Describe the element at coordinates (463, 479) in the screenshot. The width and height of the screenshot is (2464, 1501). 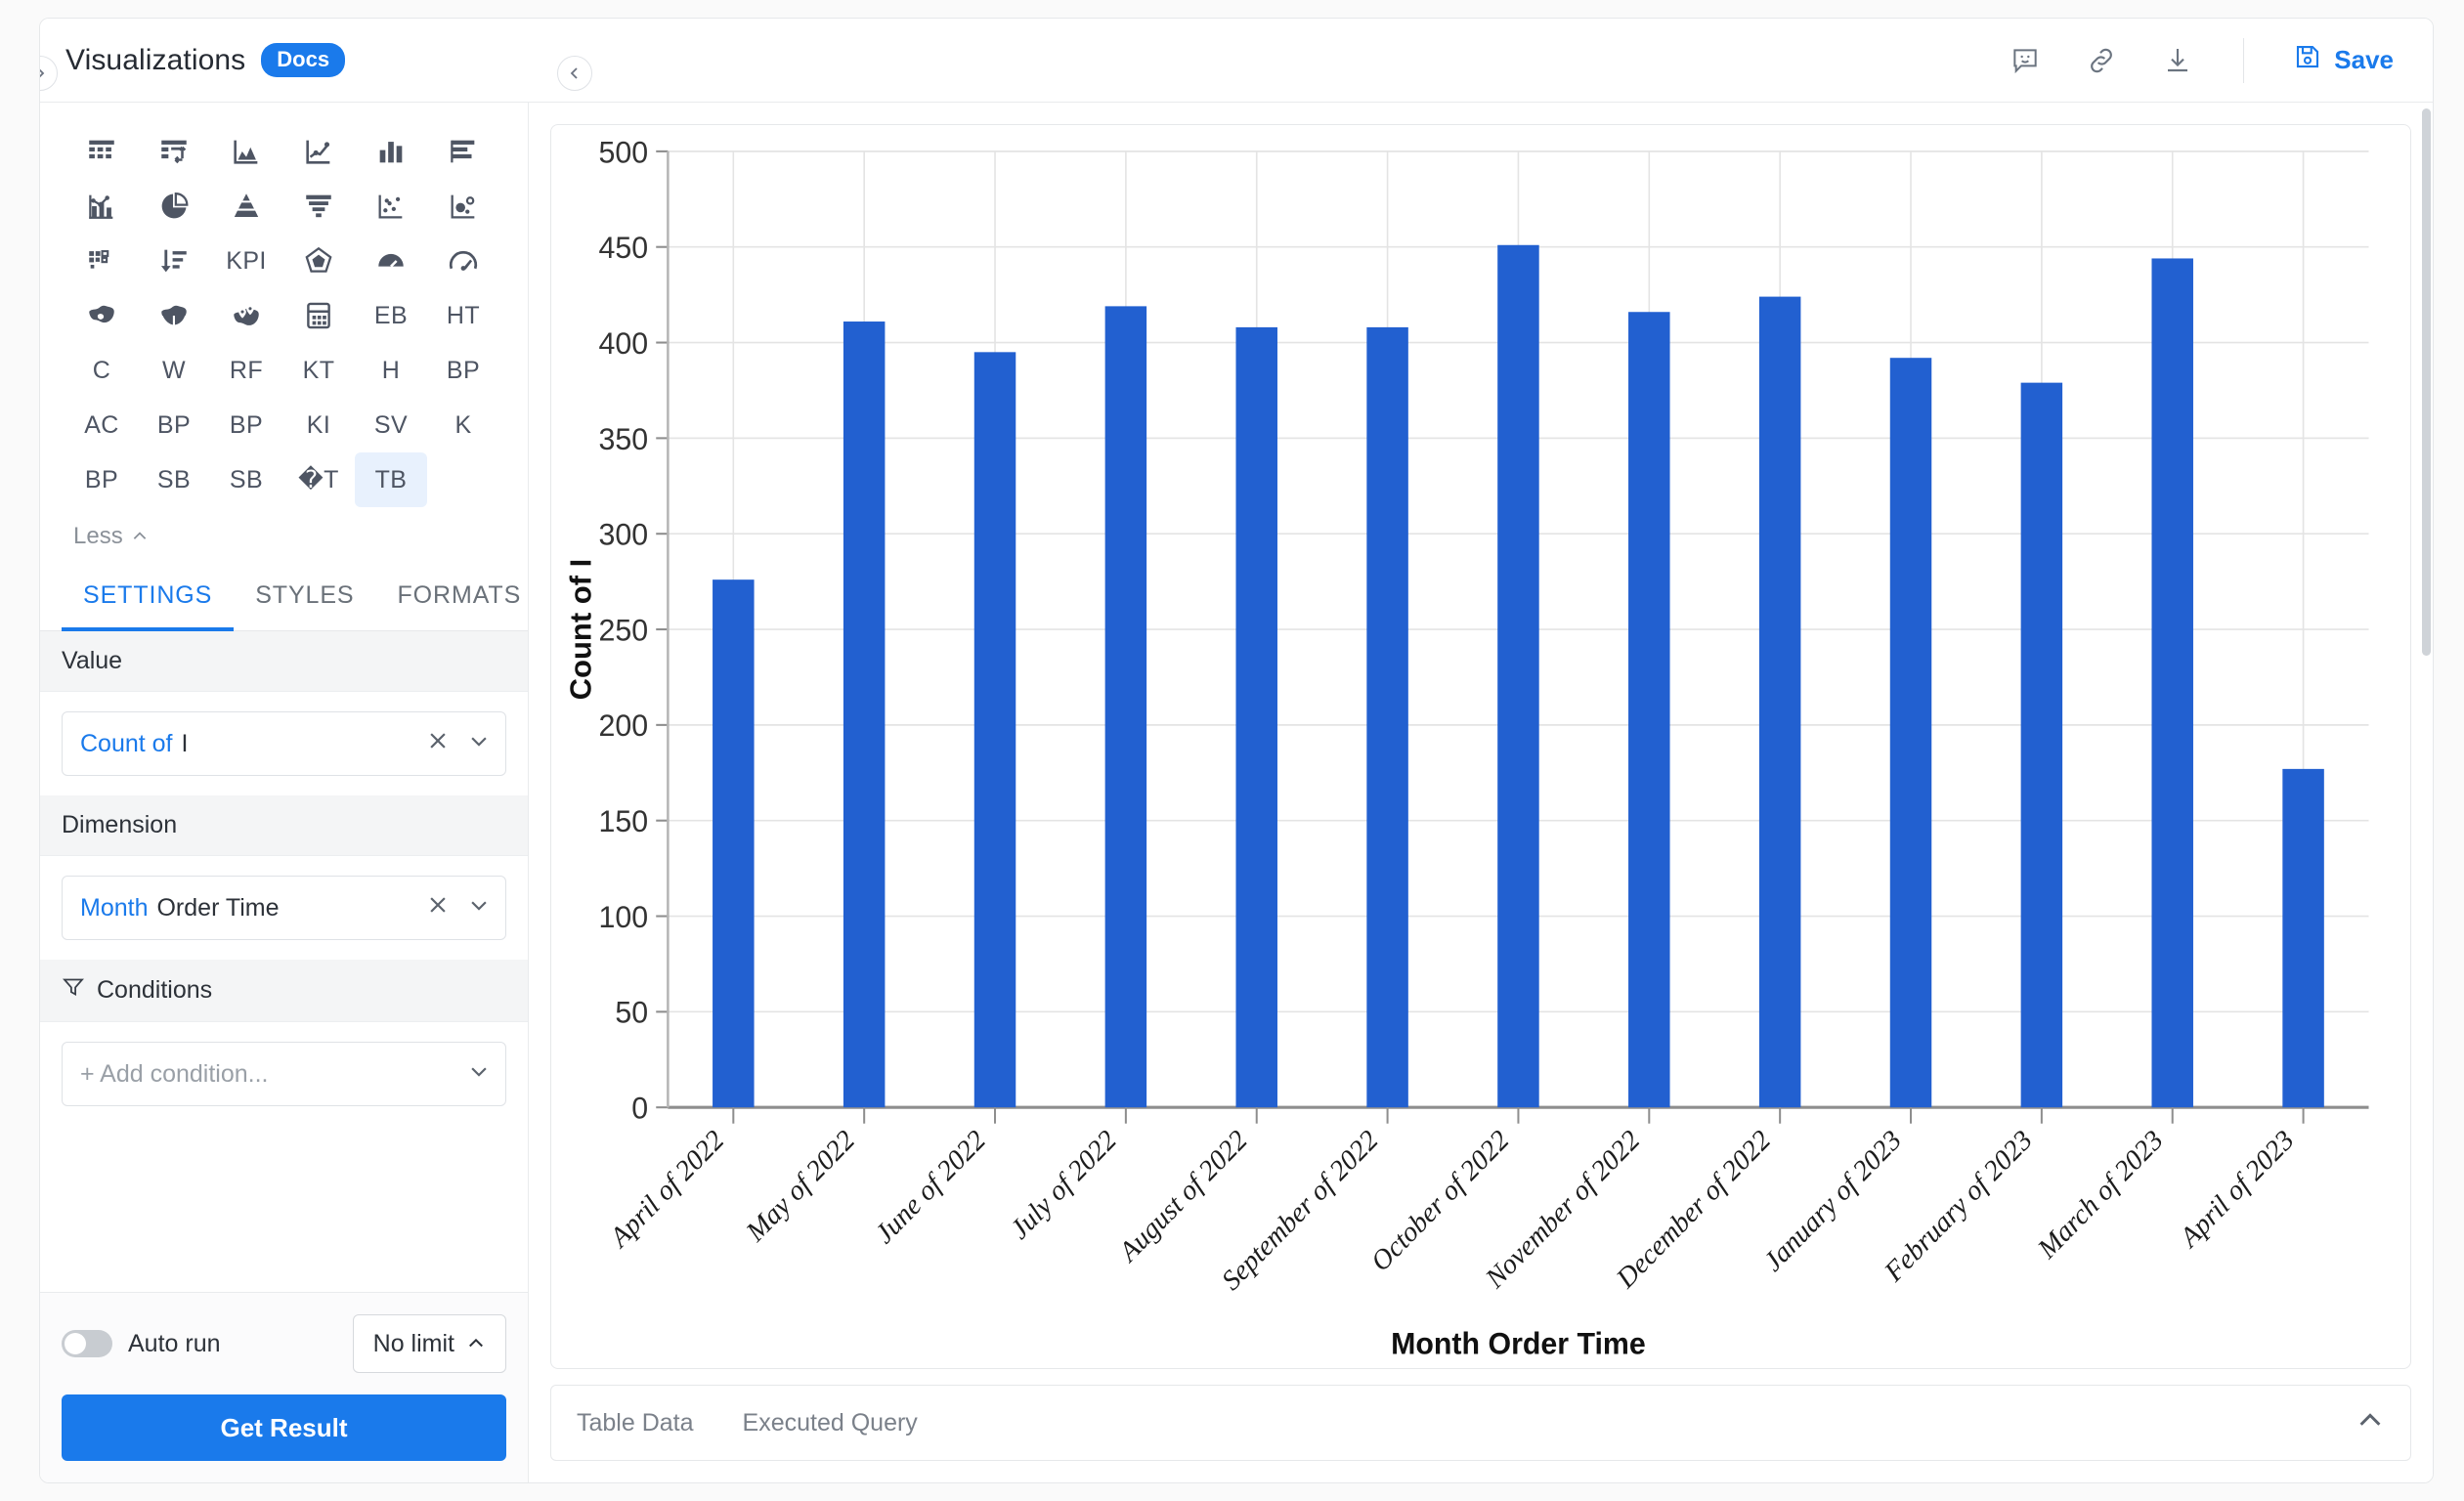
I see `empty-slot` at that location.